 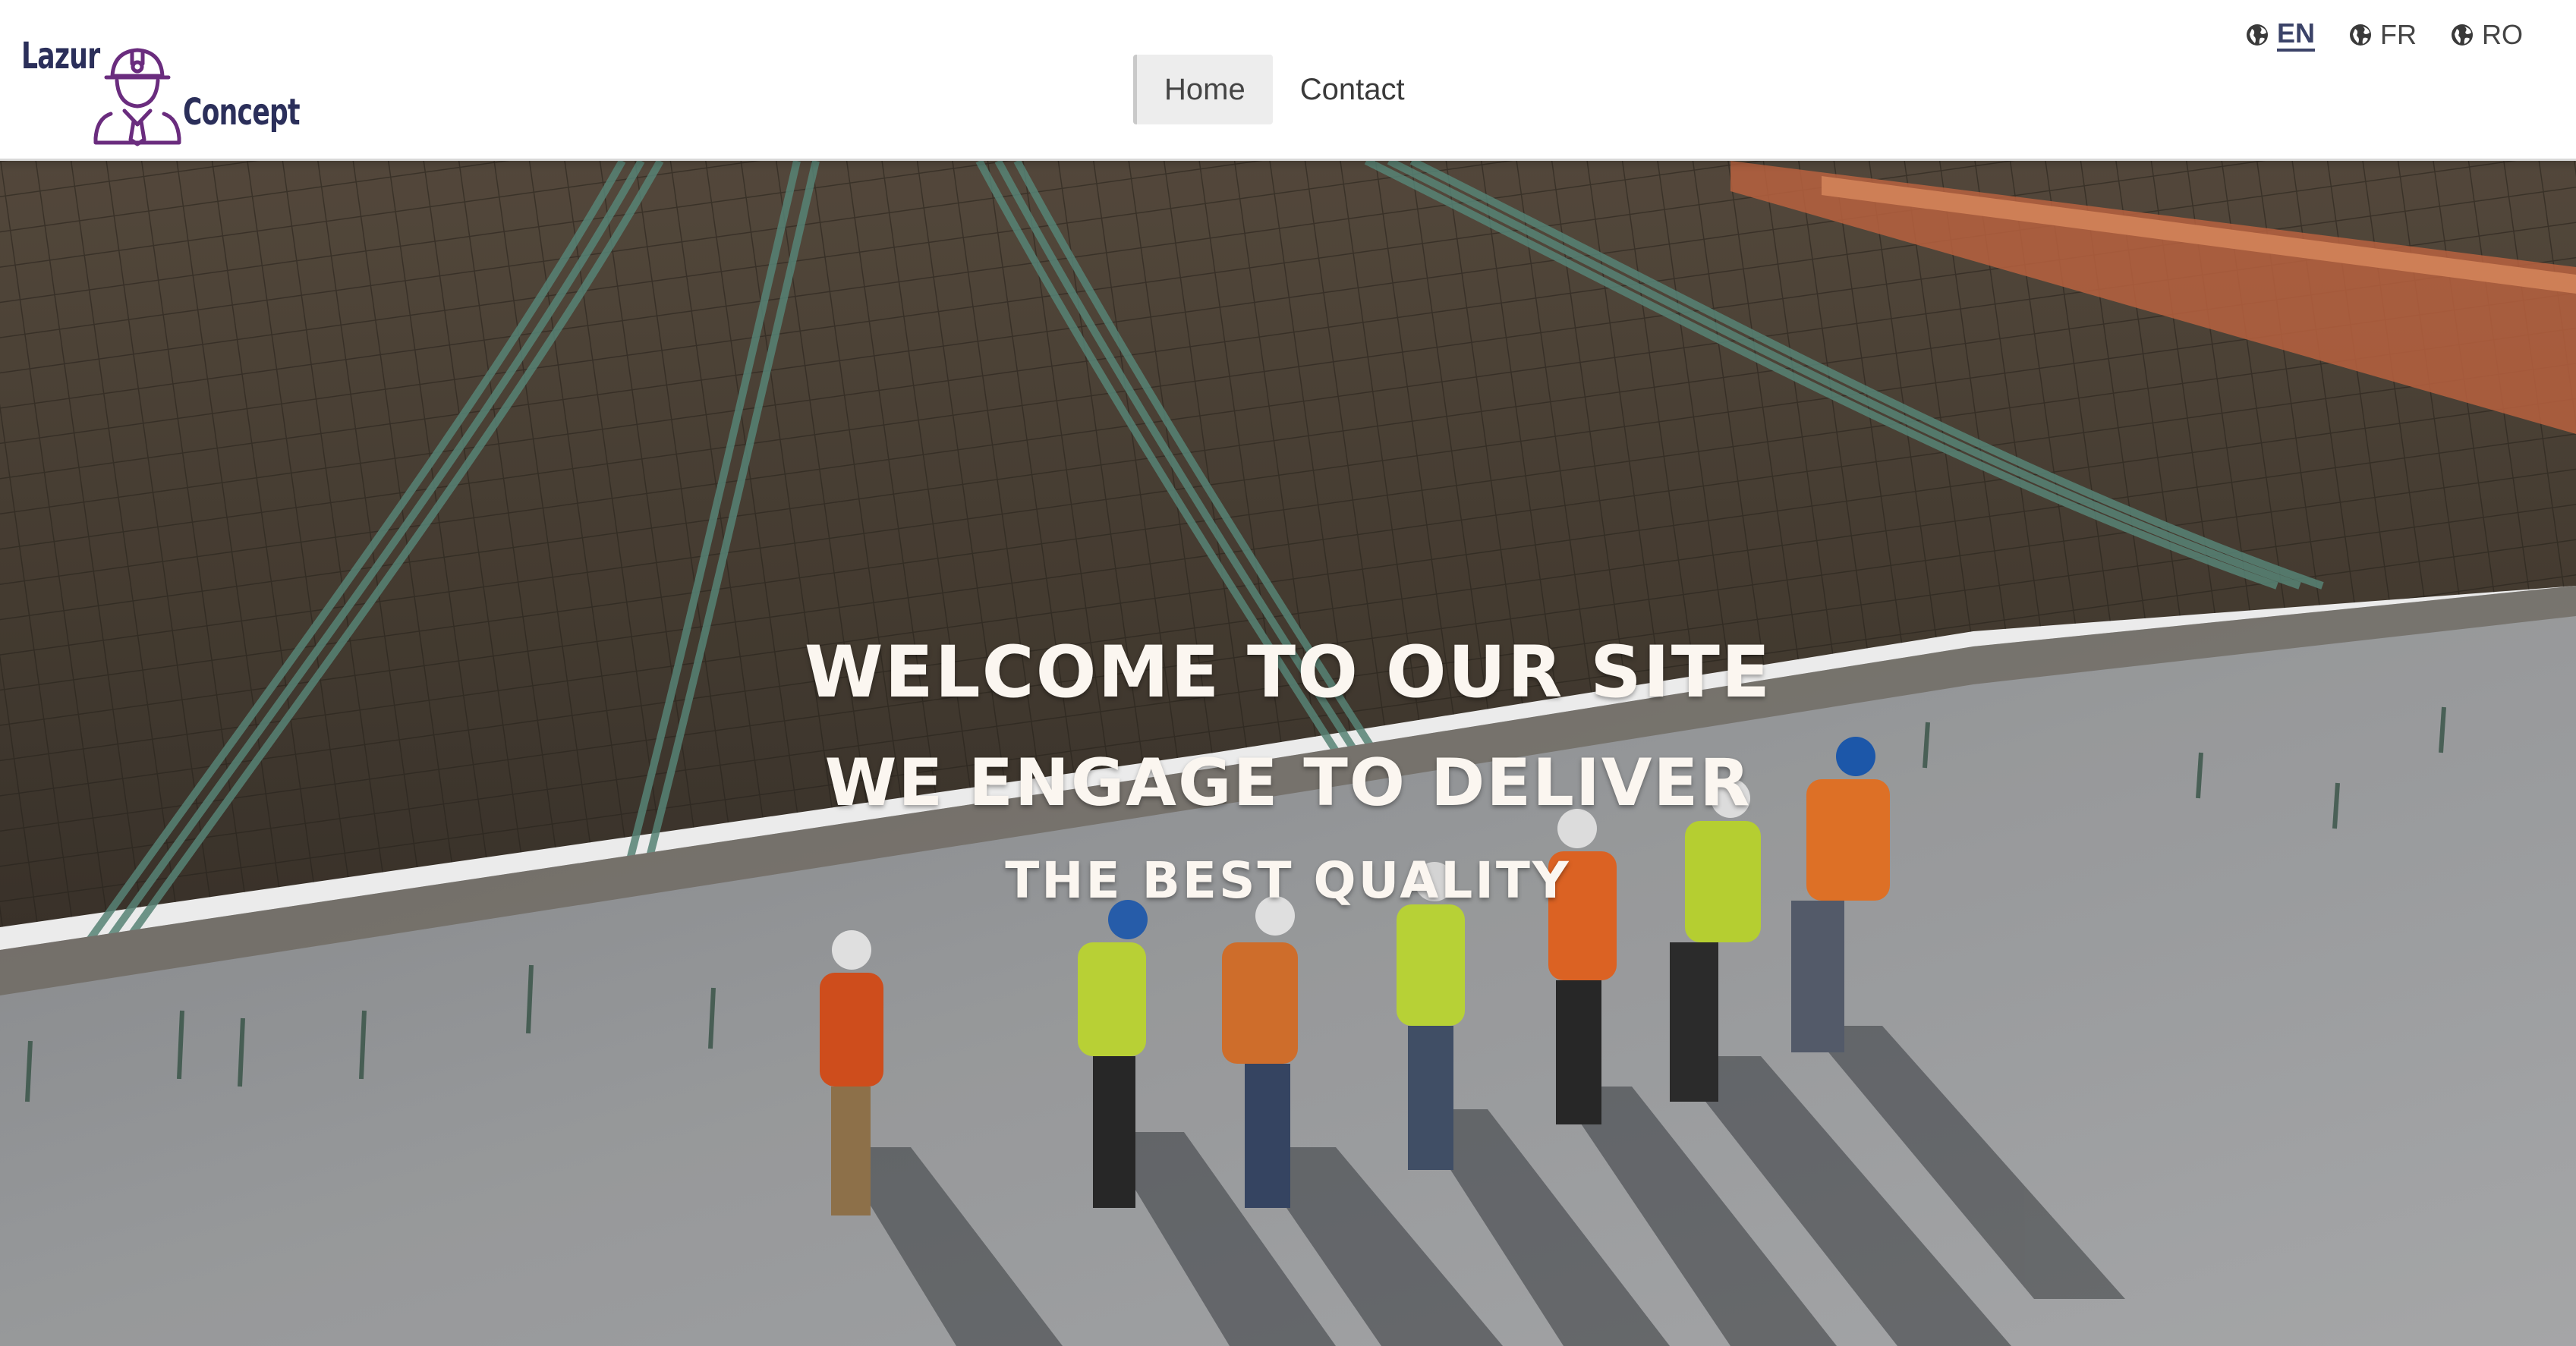 I want to click on language-label: FR, so click(x=2398, y=34).